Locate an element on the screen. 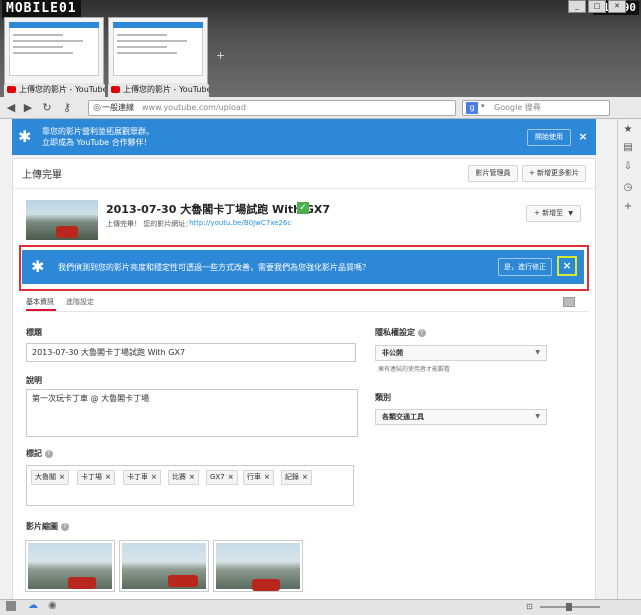 The width and height of the screenshot is (641, 615). description-textarea: 第一次玩卡丁車 @ 大魯閣卡丁場 is located at coordinates (192, 413).